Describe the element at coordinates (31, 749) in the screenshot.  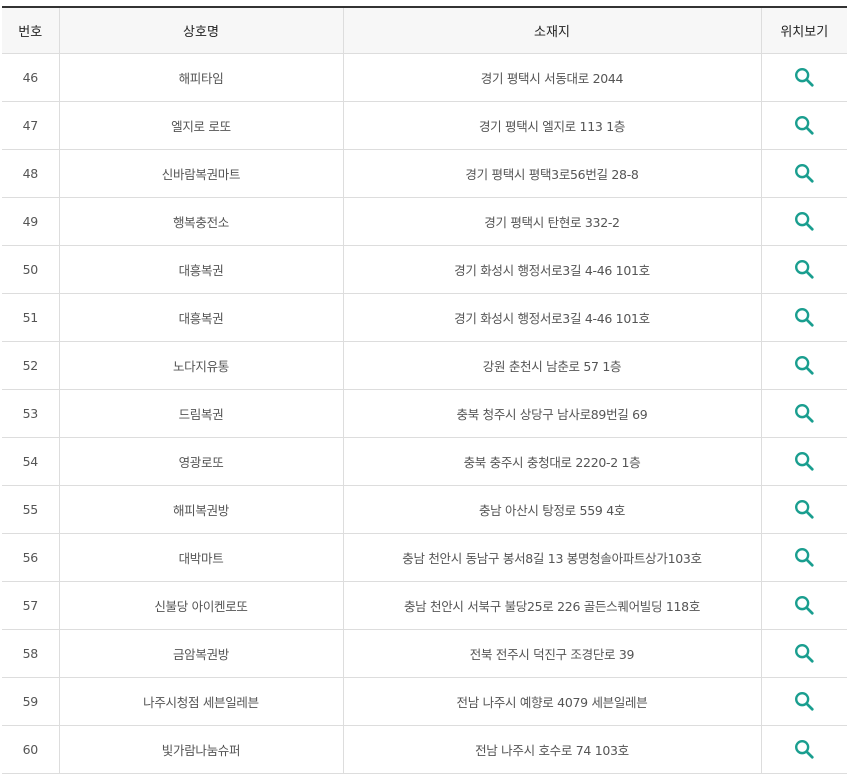
I see `cell-no: 60` at that location.